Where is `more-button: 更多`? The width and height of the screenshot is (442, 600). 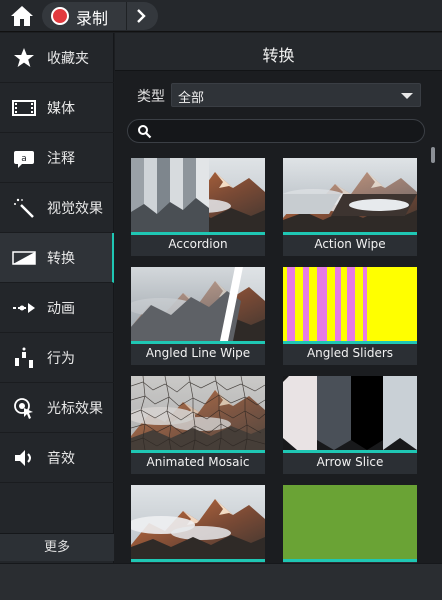
more-button: 更多 is located at coordinates (57, 547).